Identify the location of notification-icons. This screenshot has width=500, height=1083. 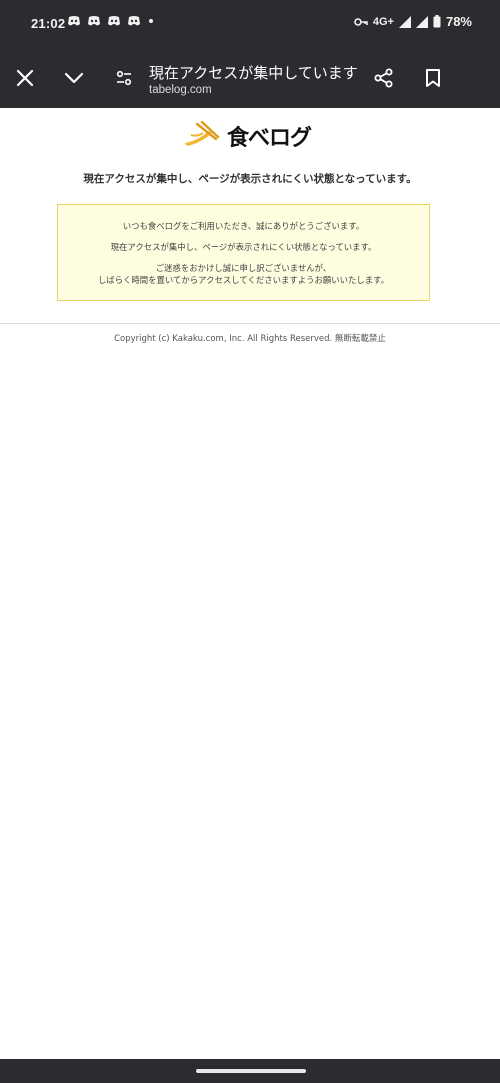
(111, 21).